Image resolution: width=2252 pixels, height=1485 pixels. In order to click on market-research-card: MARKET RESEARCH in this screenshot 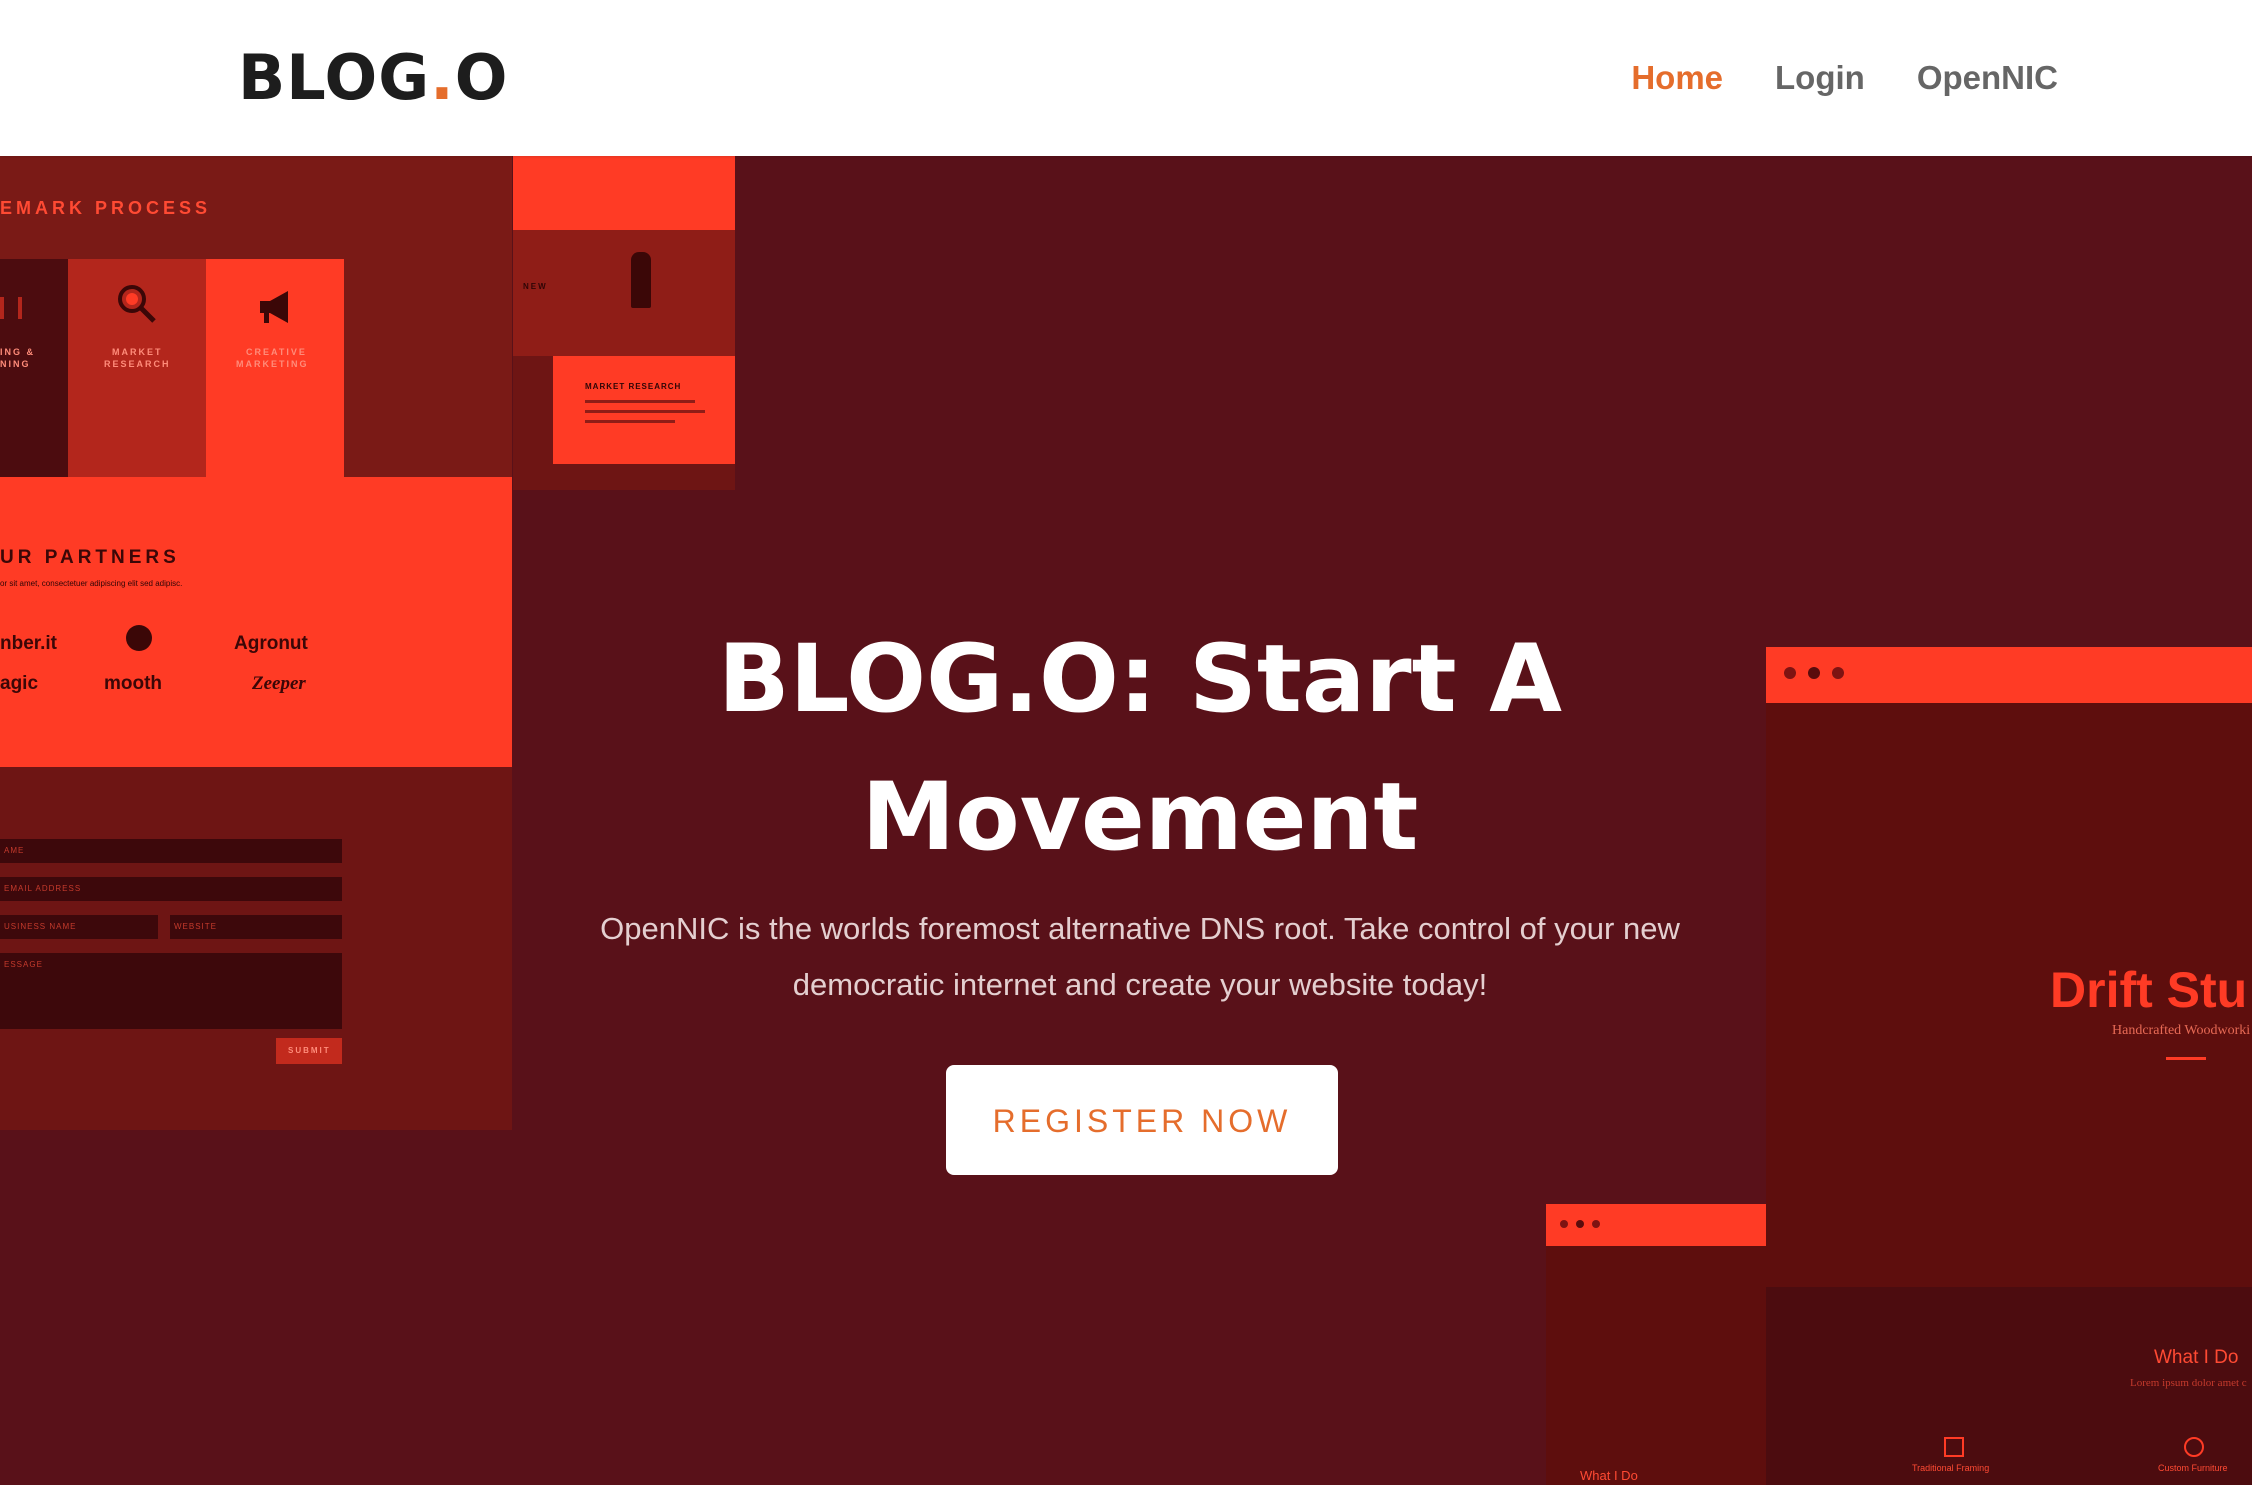, I will do `click(644, 410)`.